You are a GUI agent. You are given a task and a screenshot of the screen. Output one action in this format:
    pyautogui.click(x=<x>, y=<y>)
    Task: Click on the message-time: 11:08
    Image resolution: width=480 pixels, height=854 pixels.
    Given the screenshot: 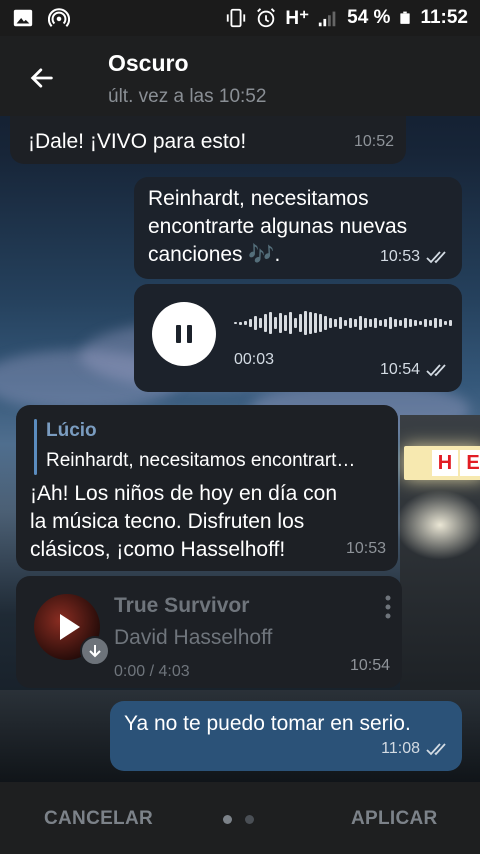 What is the action you would take?
    pyautogui.click(x=400, y=748)
    